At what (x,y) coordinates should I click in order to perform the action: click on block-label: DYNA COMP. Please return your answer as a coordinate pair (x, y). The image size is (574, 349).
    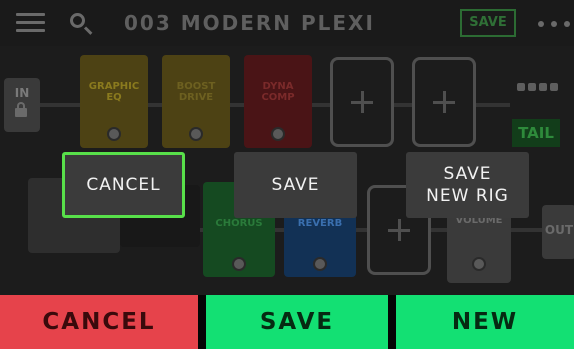
    Looking at the image, I should click on (278, 92).